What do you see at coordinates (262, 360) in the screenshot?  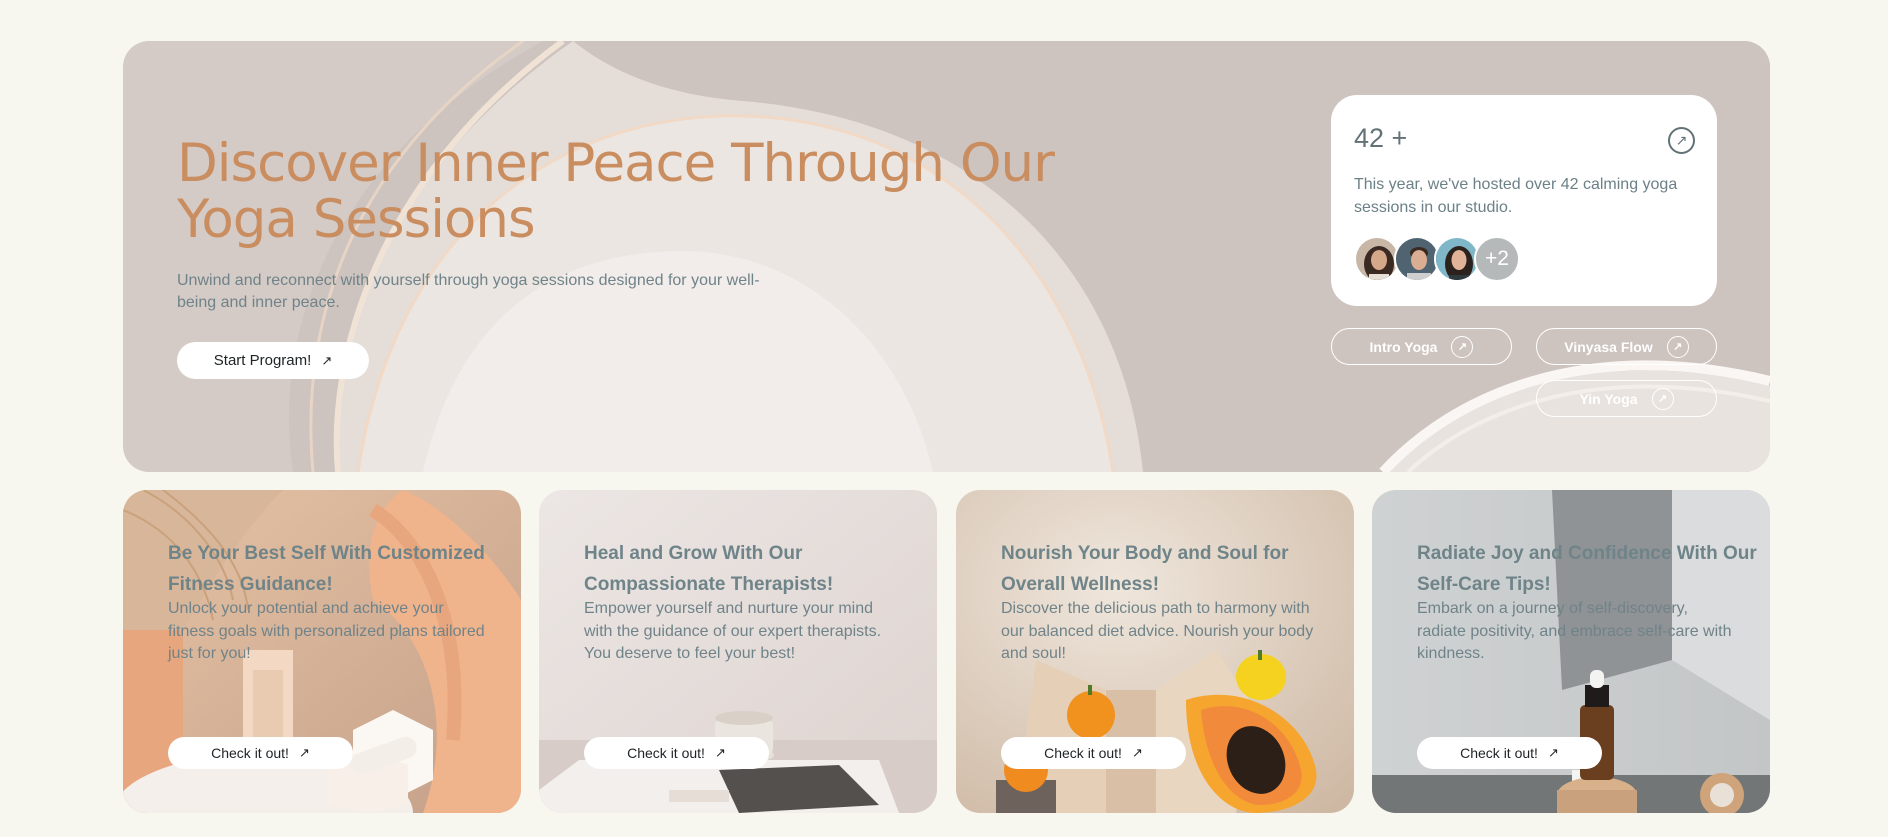 I see `start-program-label: Start Program!` at bounding box center [262, 360].